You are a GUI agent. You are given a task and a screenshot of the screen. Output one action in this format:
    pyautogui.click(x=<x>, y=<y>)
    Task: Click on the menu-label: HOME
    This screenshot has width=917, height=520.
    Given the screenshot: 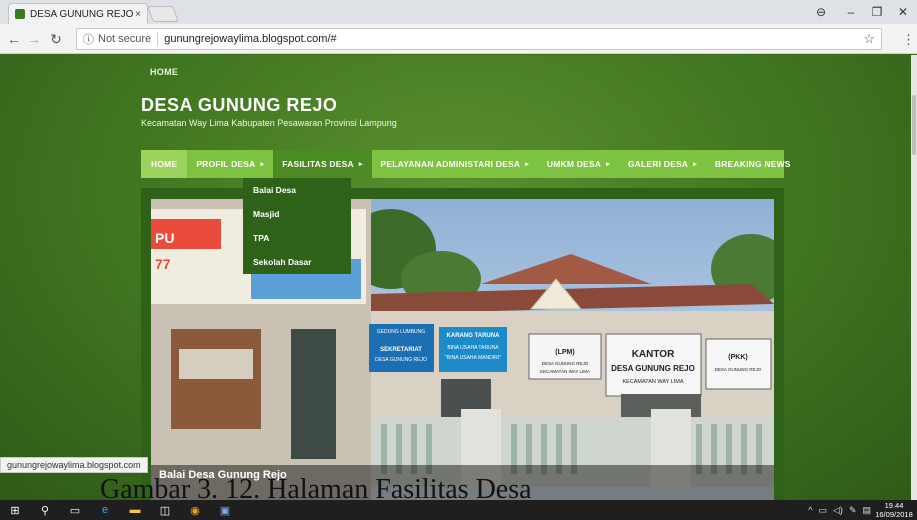 What is the action you would take?
    pyautogui.click(x=164, y=164)
    